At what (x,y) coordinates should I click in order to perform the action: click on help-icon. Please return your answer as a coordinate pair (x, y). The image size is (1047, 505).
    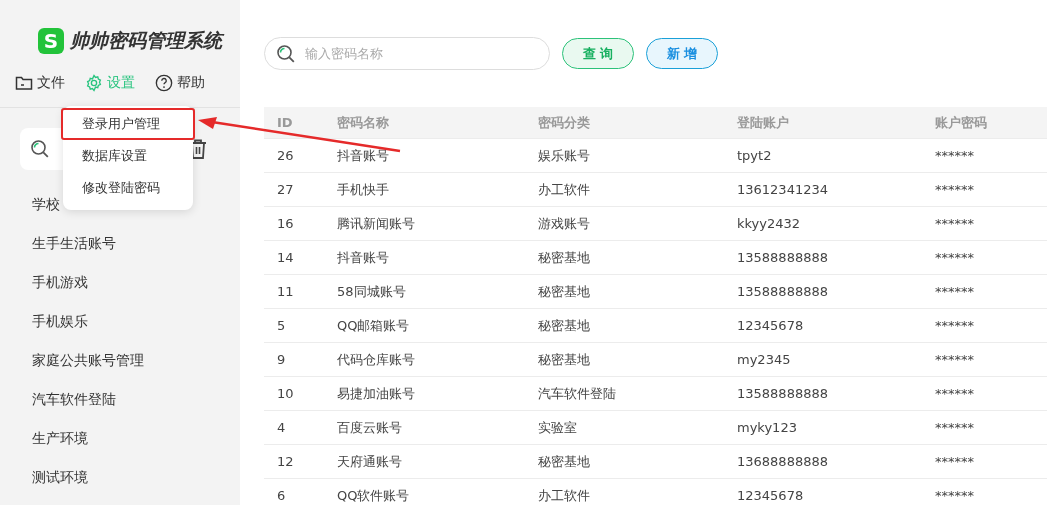
    Looking at the image, I should click on (164, 83).